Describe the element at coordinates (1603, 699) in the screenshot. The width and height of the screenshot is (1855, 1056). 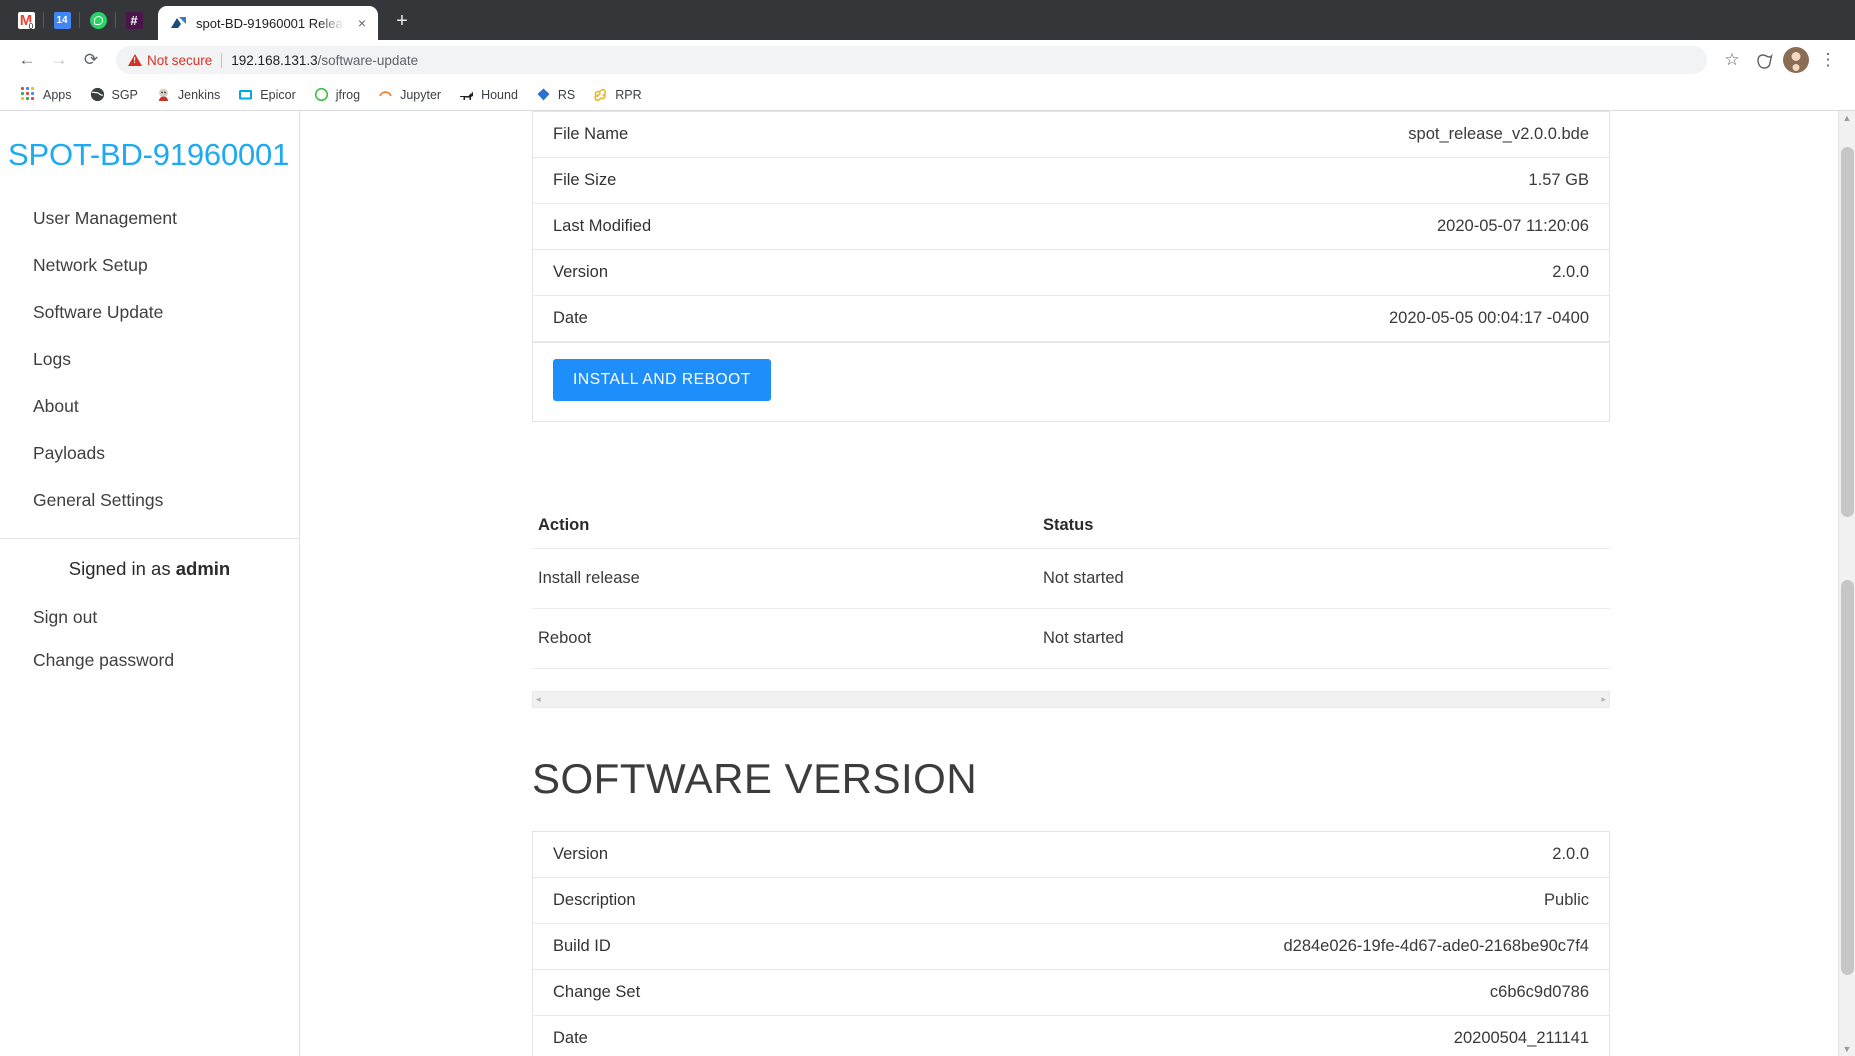
I see `scroll-right-icon: ▸` at that location.